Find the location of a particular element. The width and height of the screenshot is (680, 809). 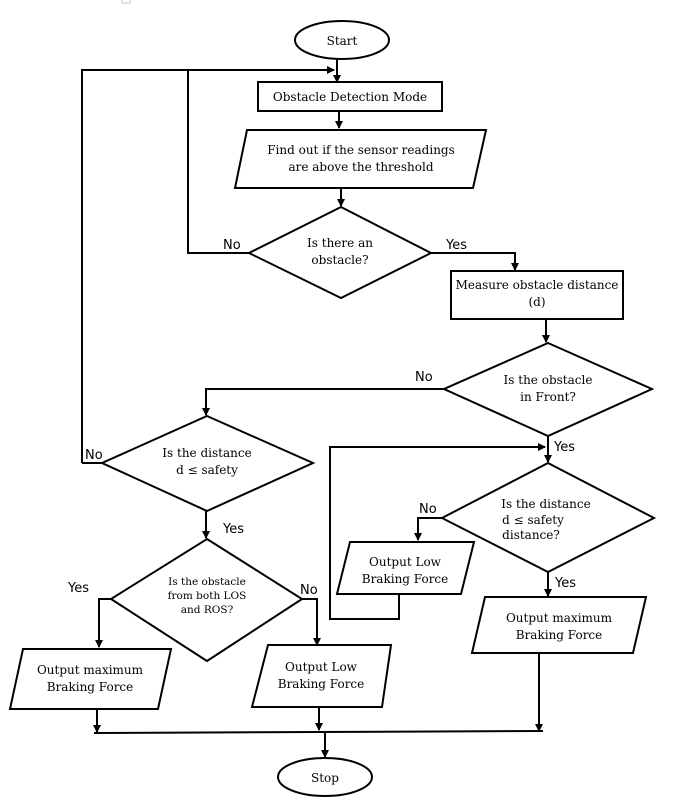

both-no-label: No is located at coordinates (309, 590).